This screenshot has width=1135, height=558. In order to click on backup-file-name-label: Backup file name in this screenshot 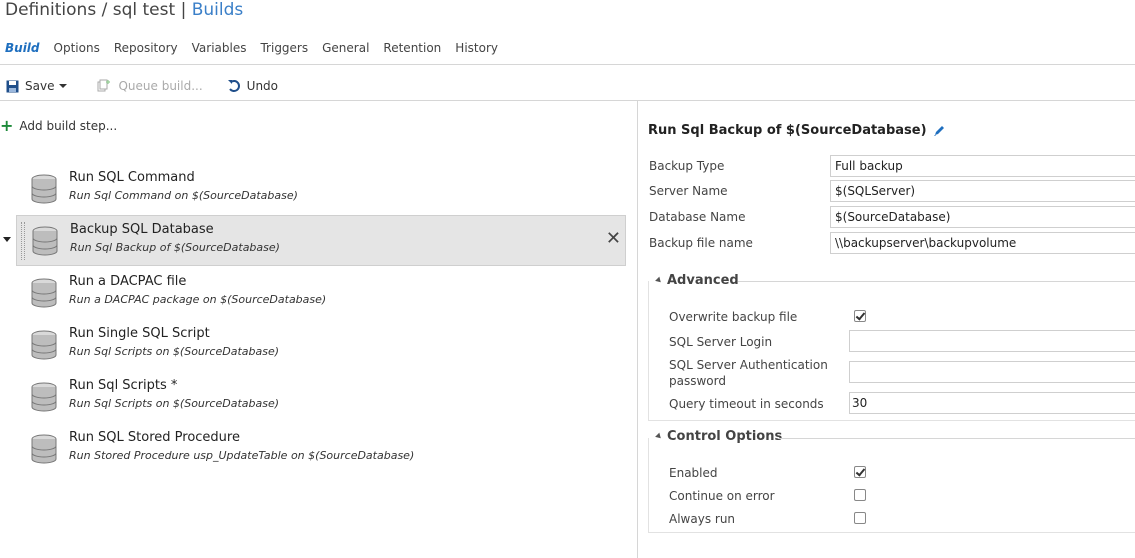, I will do `click(701, 243)`.